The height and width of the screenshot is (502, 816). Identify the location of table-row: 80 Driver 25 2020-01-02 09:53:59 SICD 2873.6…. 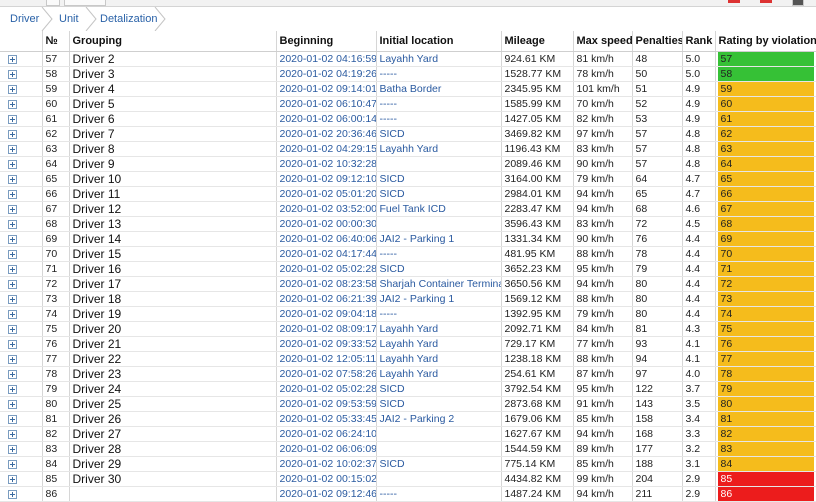
(408, 404).